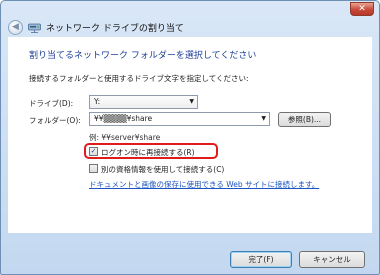 This screenshot has height=275, width=380. I want to click on instruction-text: 接続するフォルダーと使用するドライブ文字を指定してください:, so click(139, 78).